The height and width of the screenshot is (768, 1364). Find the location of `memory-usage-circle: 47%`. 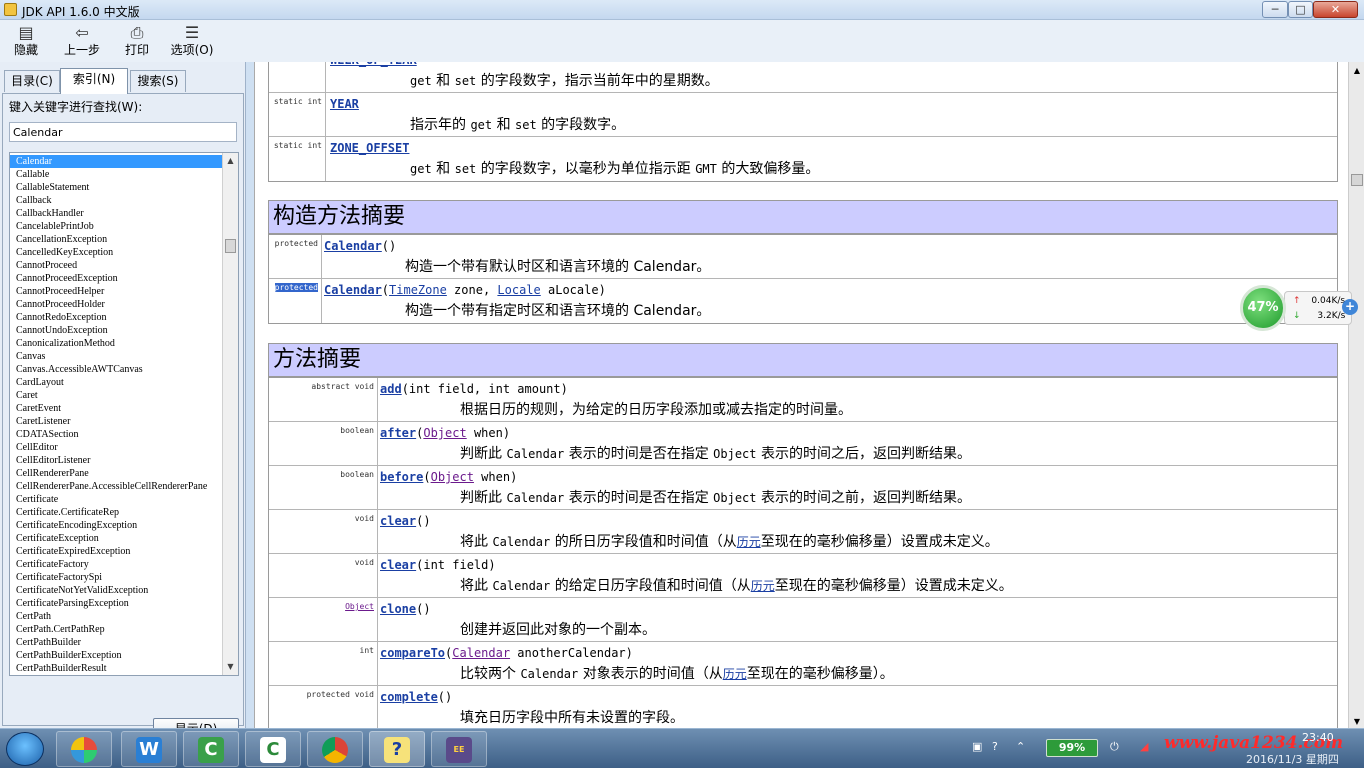

memory-usage-circle: 47% is located at coordinates (1263, 308).